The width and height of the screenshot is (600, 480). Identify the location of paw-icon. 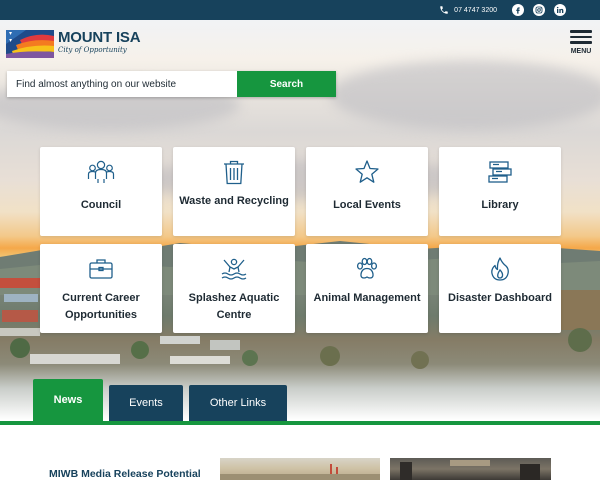
(367, 268).